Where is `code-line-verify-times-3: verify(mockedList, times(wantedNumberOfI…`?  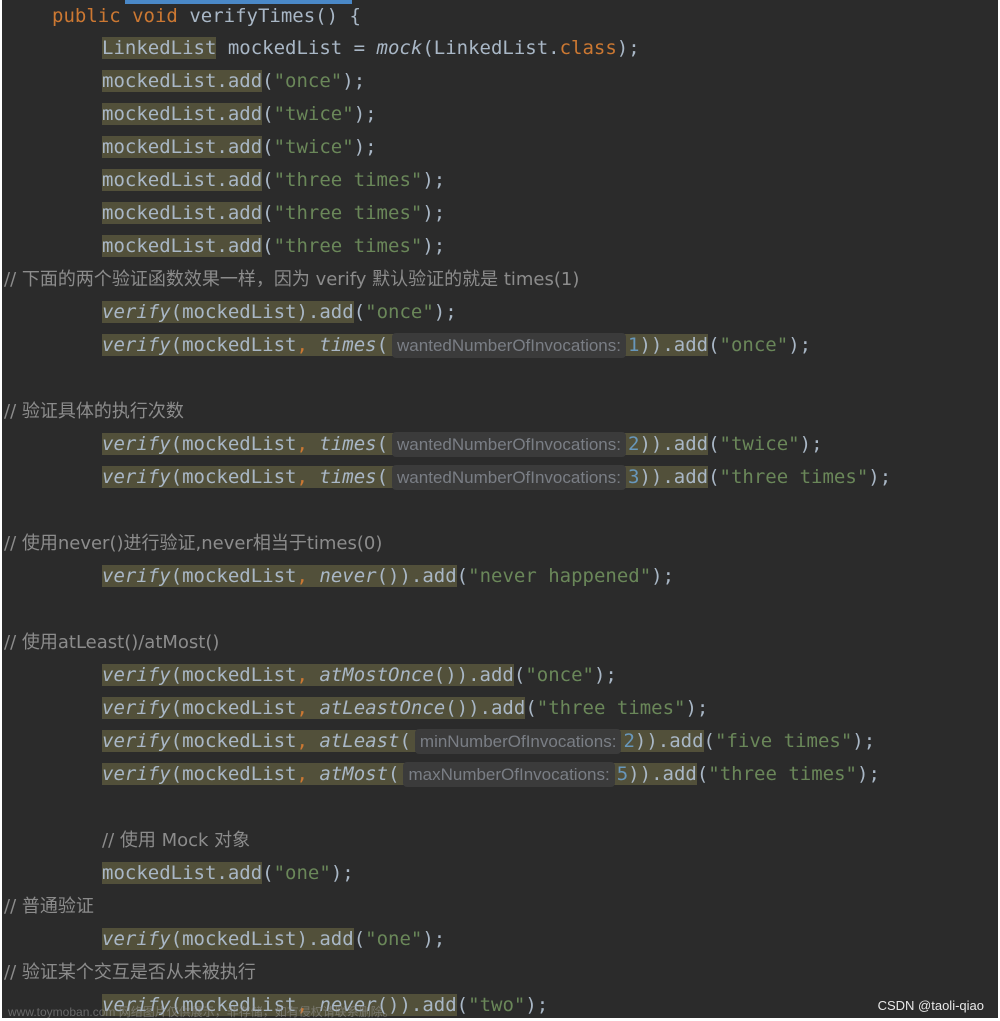
code-line-verify-times-3: verify(mockedList, times(wantedNumberOfI… is located at coordinates (496, 477).